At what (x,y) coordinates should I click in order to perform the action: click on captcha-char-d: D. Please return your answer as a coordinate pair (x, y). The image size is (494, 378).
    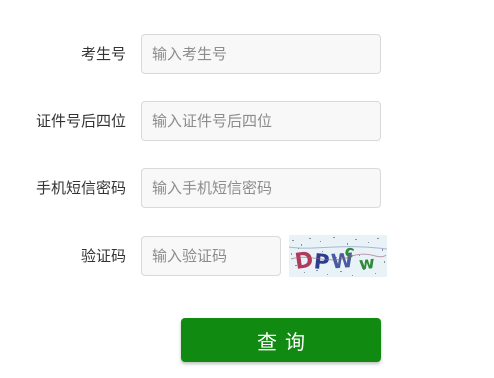
    Looking at the image, I should click on (304, 261).